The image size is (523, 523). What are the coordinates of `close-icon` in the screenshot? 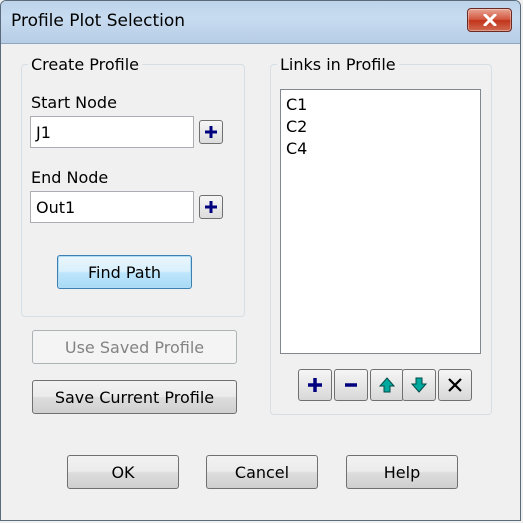 It's located at (489, 20).